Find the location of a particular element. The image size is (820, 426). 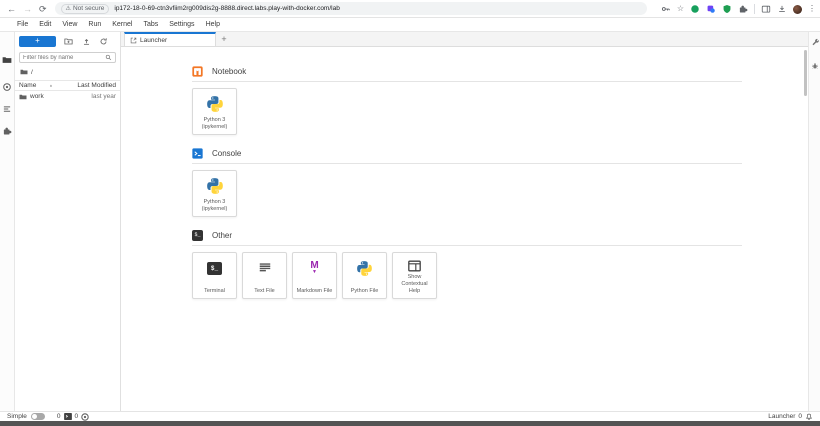

text-file-icon is located at coordinates (265, 268).